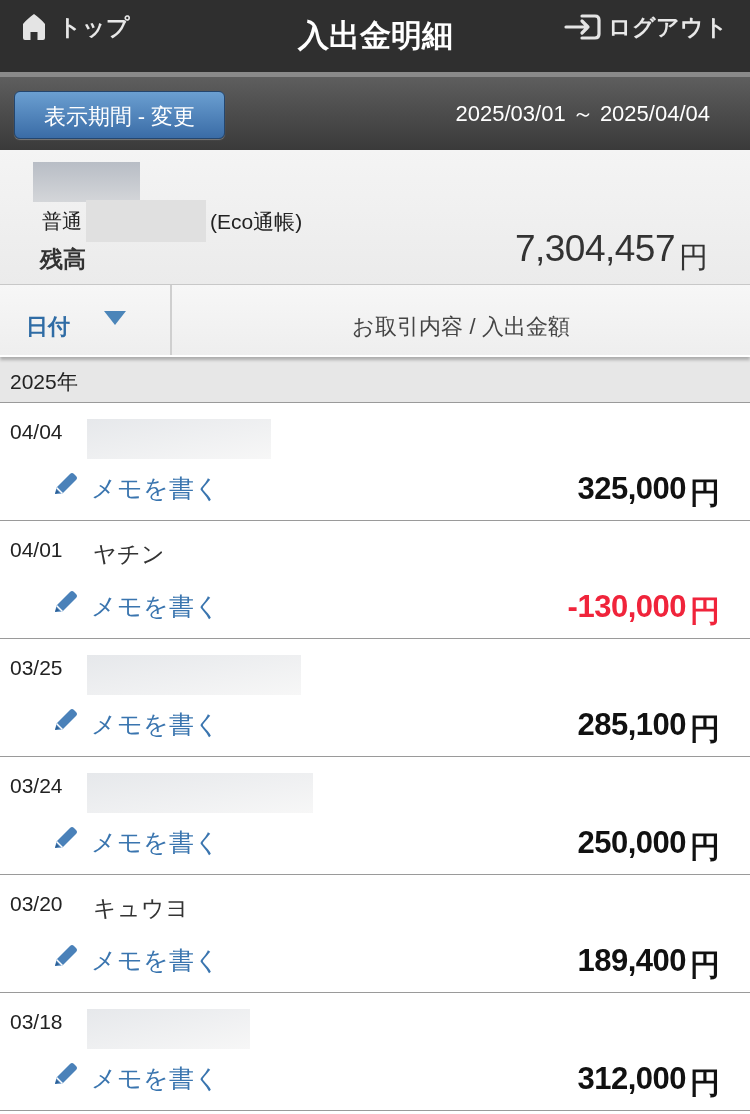  I want to click on transaction-amount: -130,000, so click(626, 606).